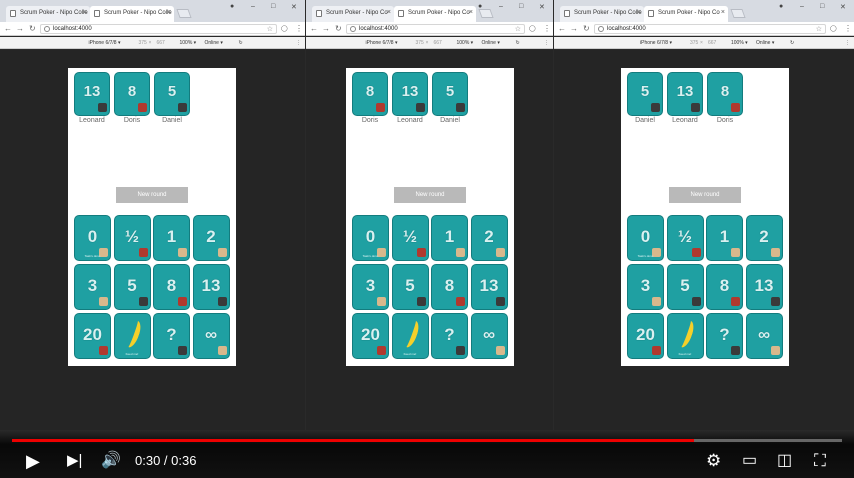 Image resolution: width=854 pixels, height=478 pixels. I want to click on next-icon: ▶|, so click(74, 461).